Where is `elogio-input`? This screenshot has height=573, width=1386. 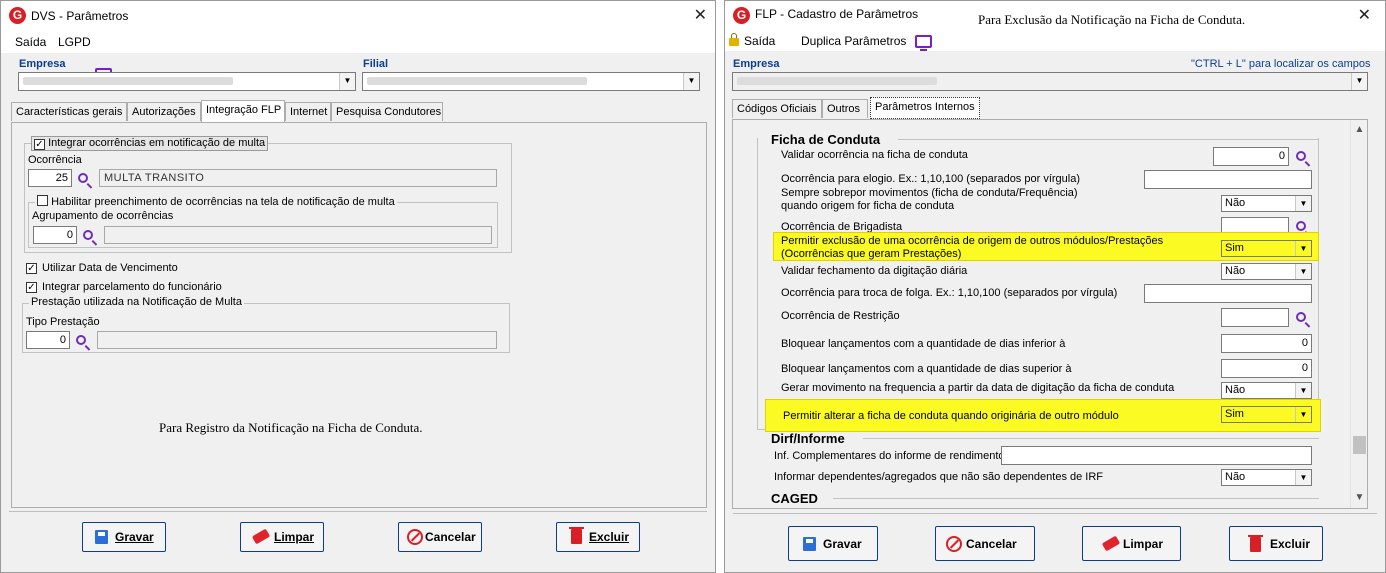 elogio-input is located at coordinates (1228, 179).